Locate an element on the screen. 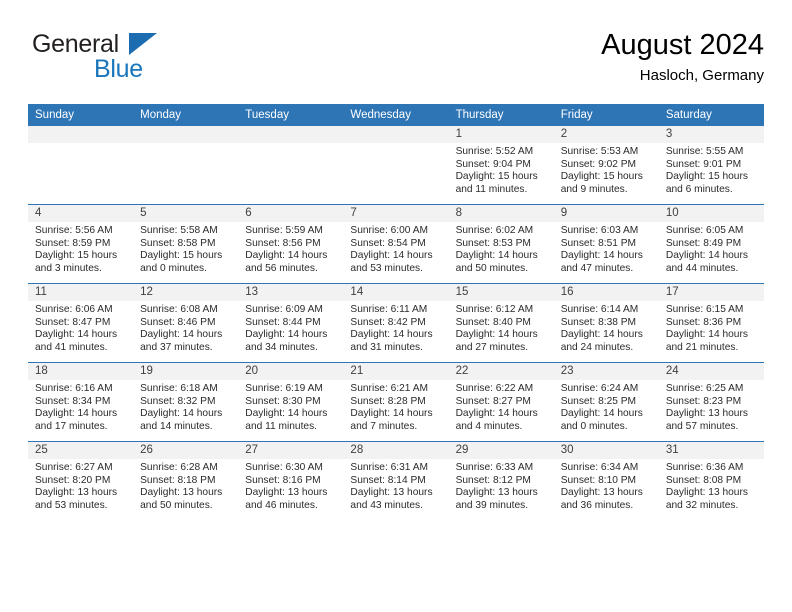  sunset-time: Sunset: 8:47 PM is located at coordinates (73, 322).